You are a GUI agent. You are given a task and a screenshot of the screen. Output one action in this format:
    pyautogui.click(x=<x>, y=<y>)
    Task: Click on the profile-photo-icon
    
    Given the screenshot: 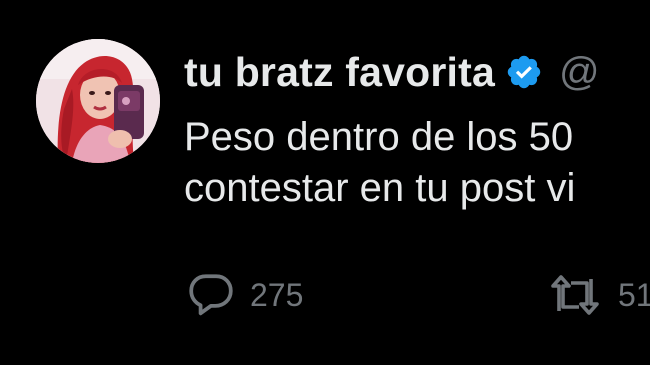 What is the action you would take?
    pyautogui.click(x=98, y=101)
    